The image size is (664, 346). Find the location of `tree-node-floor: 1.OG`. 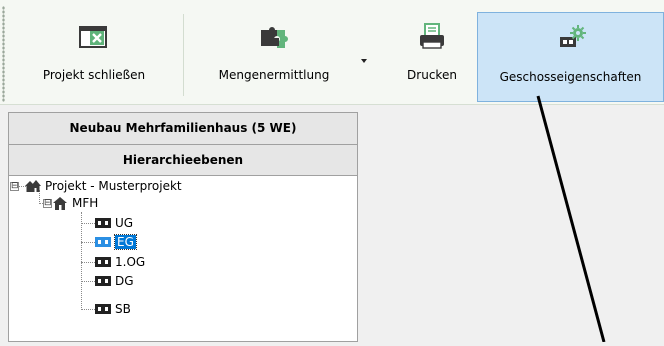

tree-node-floor: 1.OG is located at coordinates (120, 262).